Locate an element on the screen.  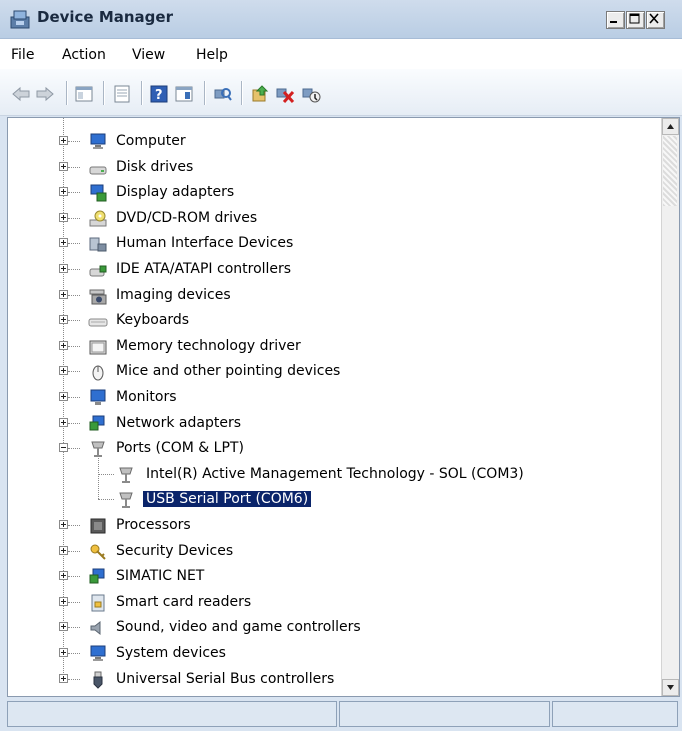
scroll-up-button is located at coordinates (670, 126).